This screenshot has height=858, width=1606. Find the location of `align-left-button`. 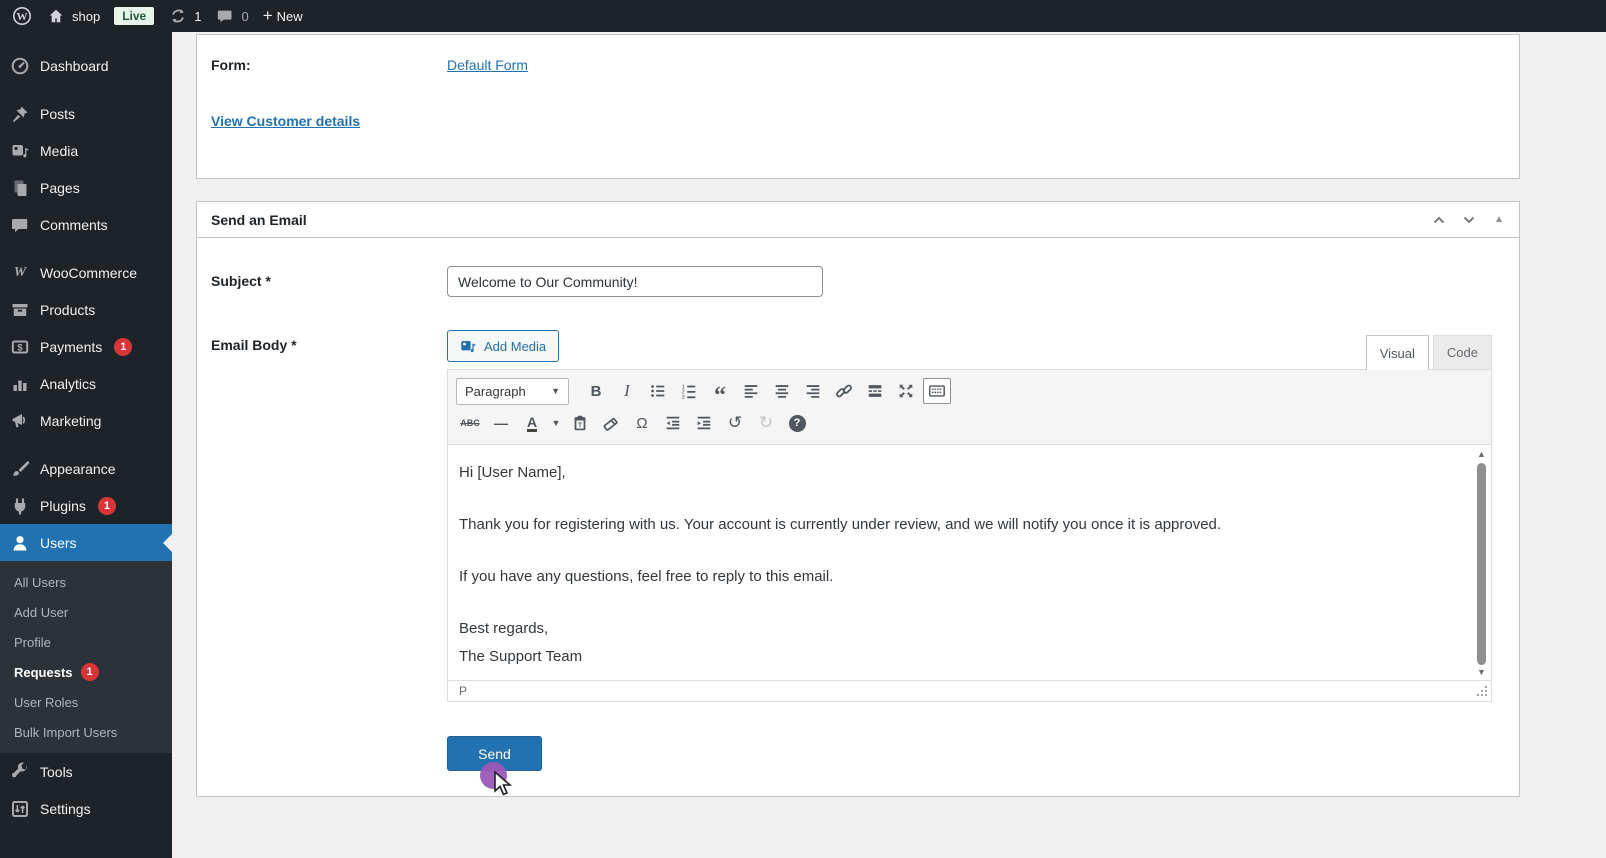

align-left-button is located at coordinates (751, 391).